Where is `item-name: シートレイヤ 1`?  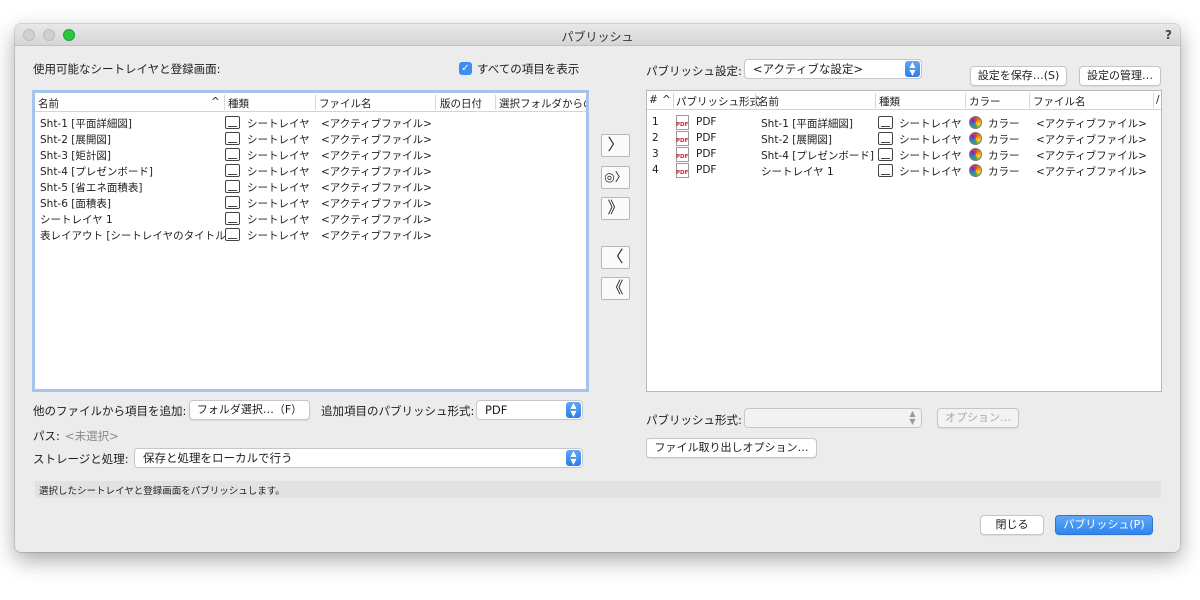
item-name: シートレイヤ 1 is located at coordinates (76, 220).